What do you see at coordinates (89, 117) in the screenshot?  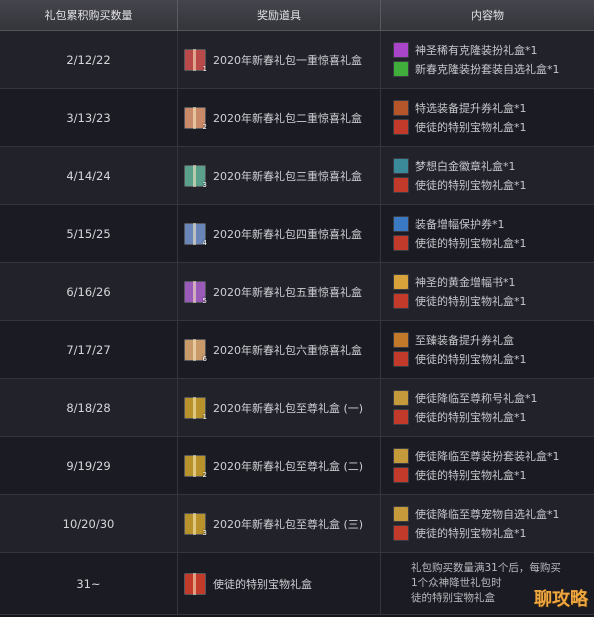 I see `row-count: 3/13/23` at bounding box center [89, 117].